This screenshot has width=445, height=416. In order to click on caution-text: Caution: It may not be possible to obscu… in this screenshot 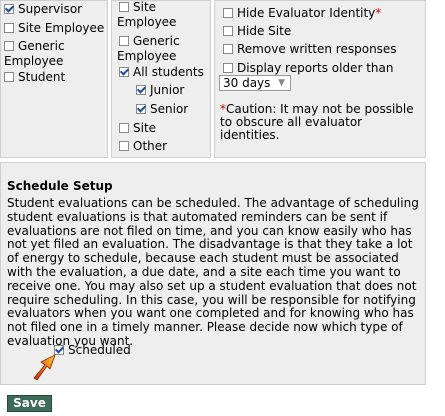, I will do `click(317, 122)`.